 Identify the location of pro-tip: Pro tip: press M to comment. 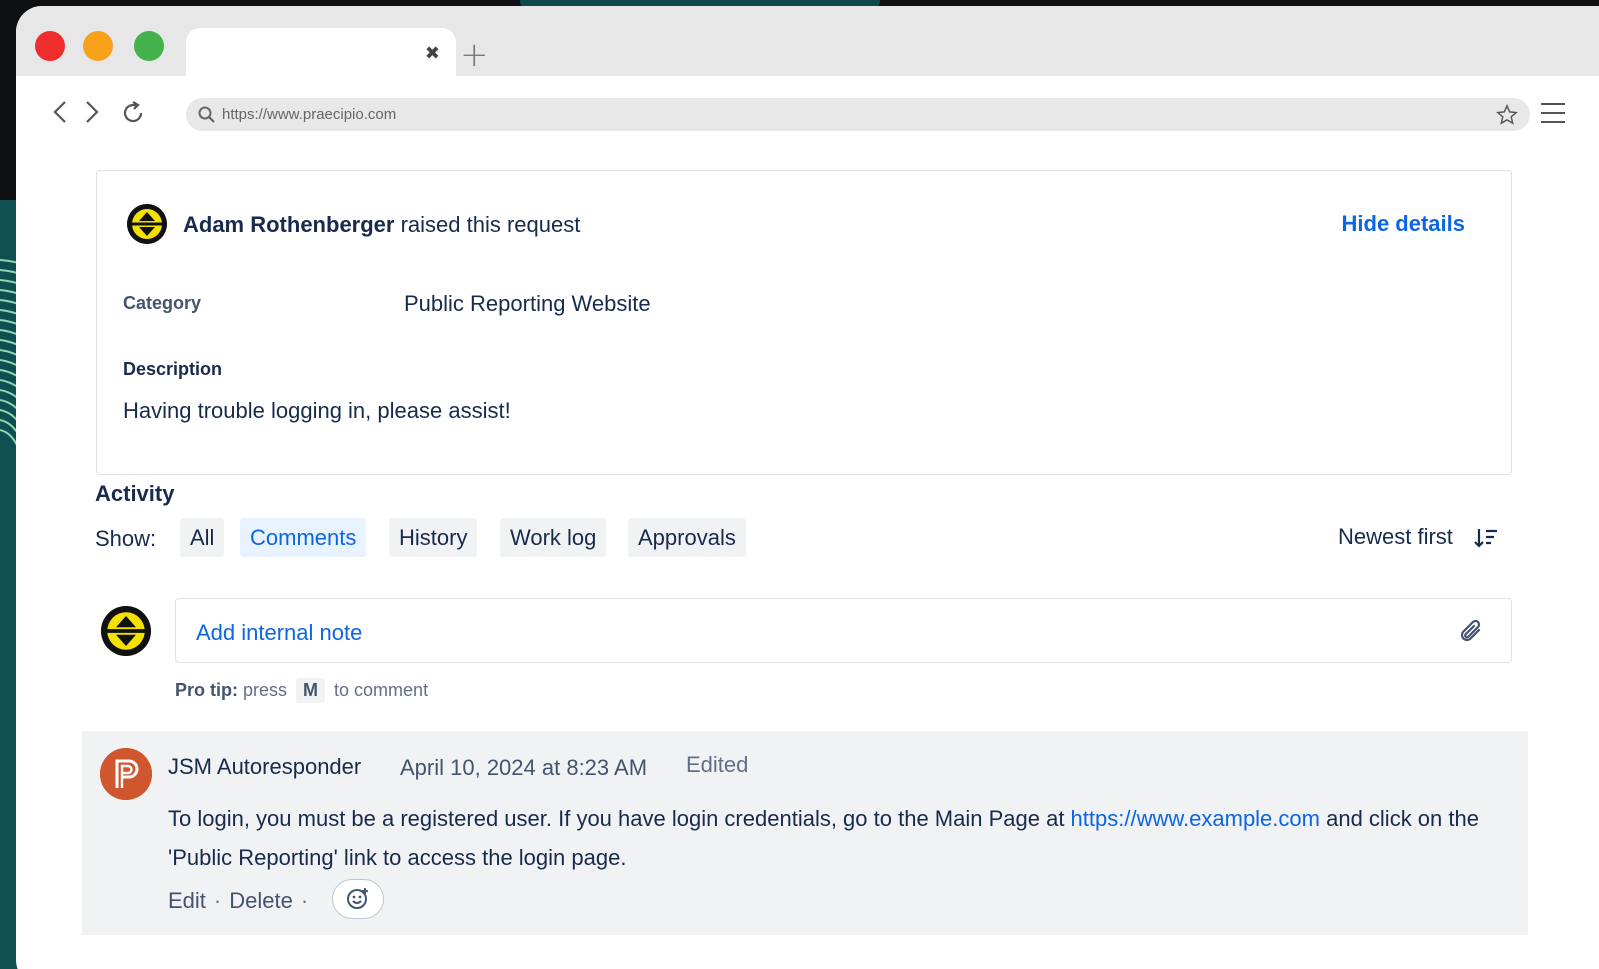
(301, 690).